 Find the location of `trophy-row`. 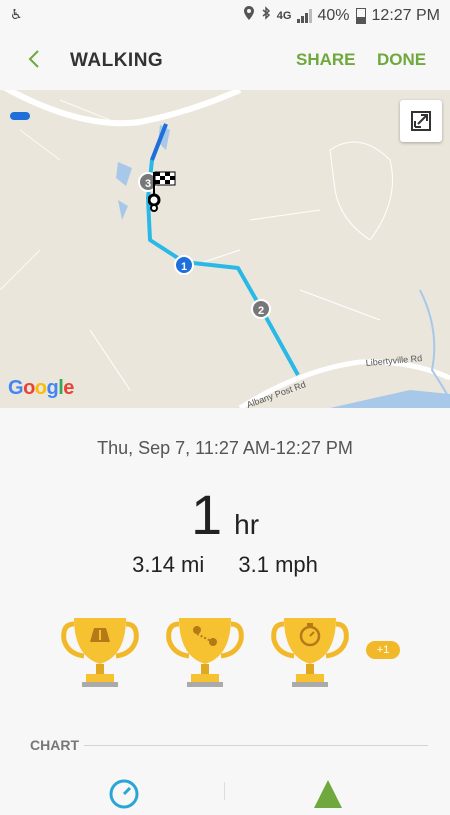

trophy-row is located at coordinates (230, 652).